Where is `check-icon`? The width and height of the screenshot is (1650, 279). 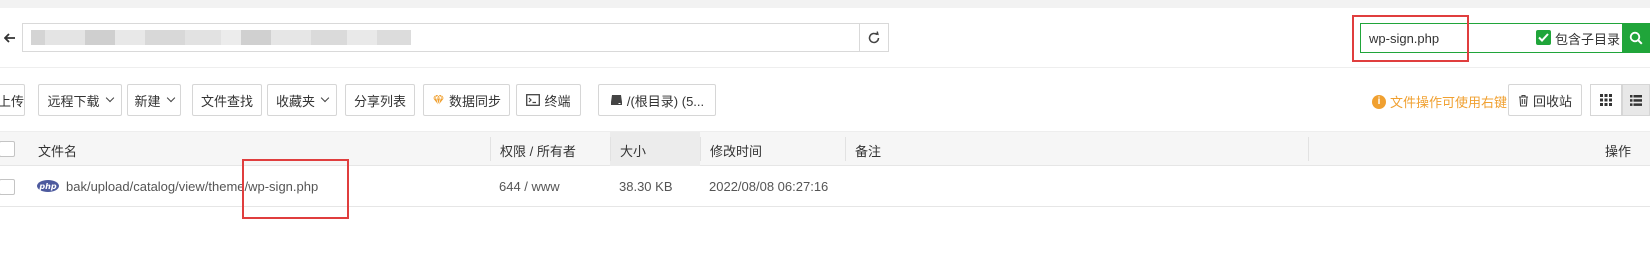 check-icon is located at coordinates (1543, 37).